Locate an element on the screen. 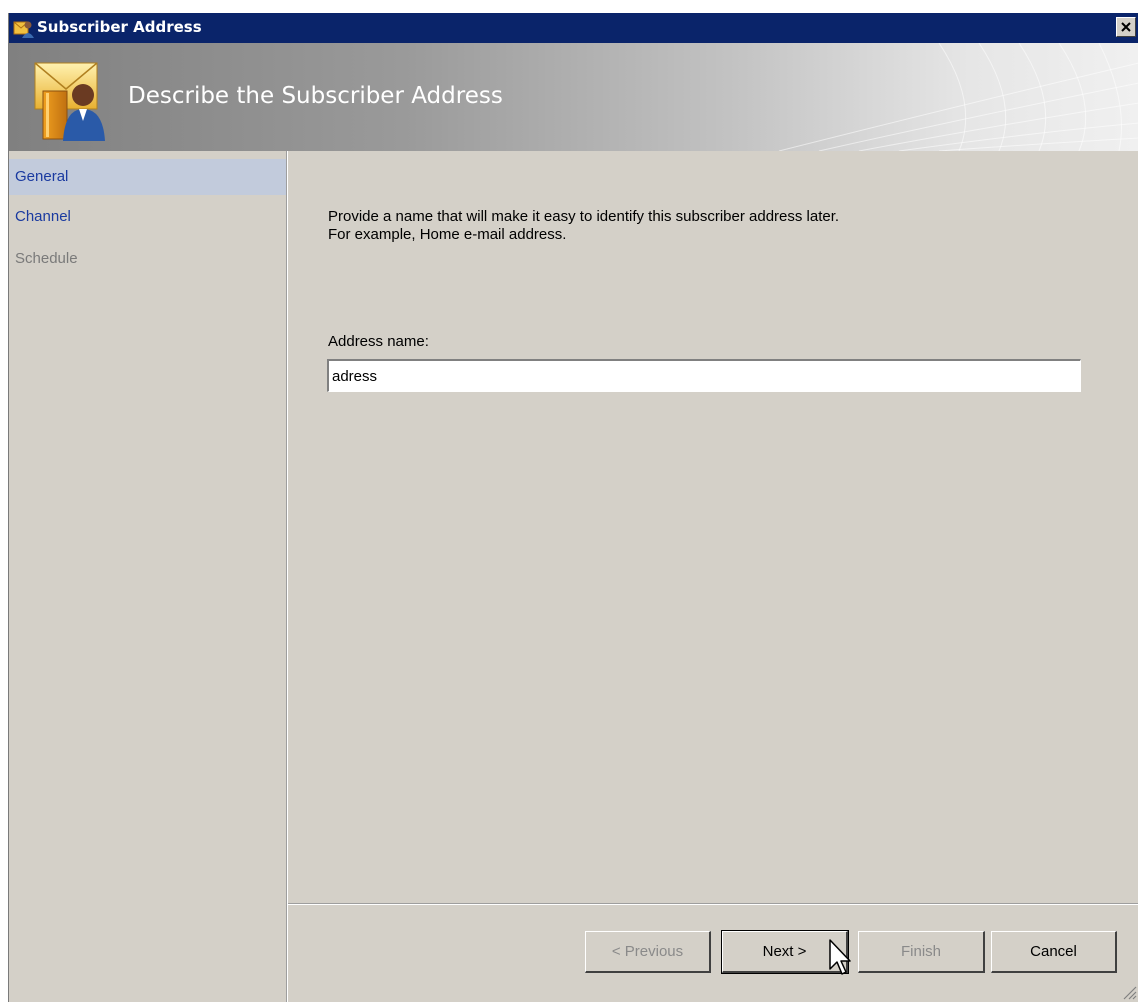  banner-decoration is located at coordinates (958, 97).